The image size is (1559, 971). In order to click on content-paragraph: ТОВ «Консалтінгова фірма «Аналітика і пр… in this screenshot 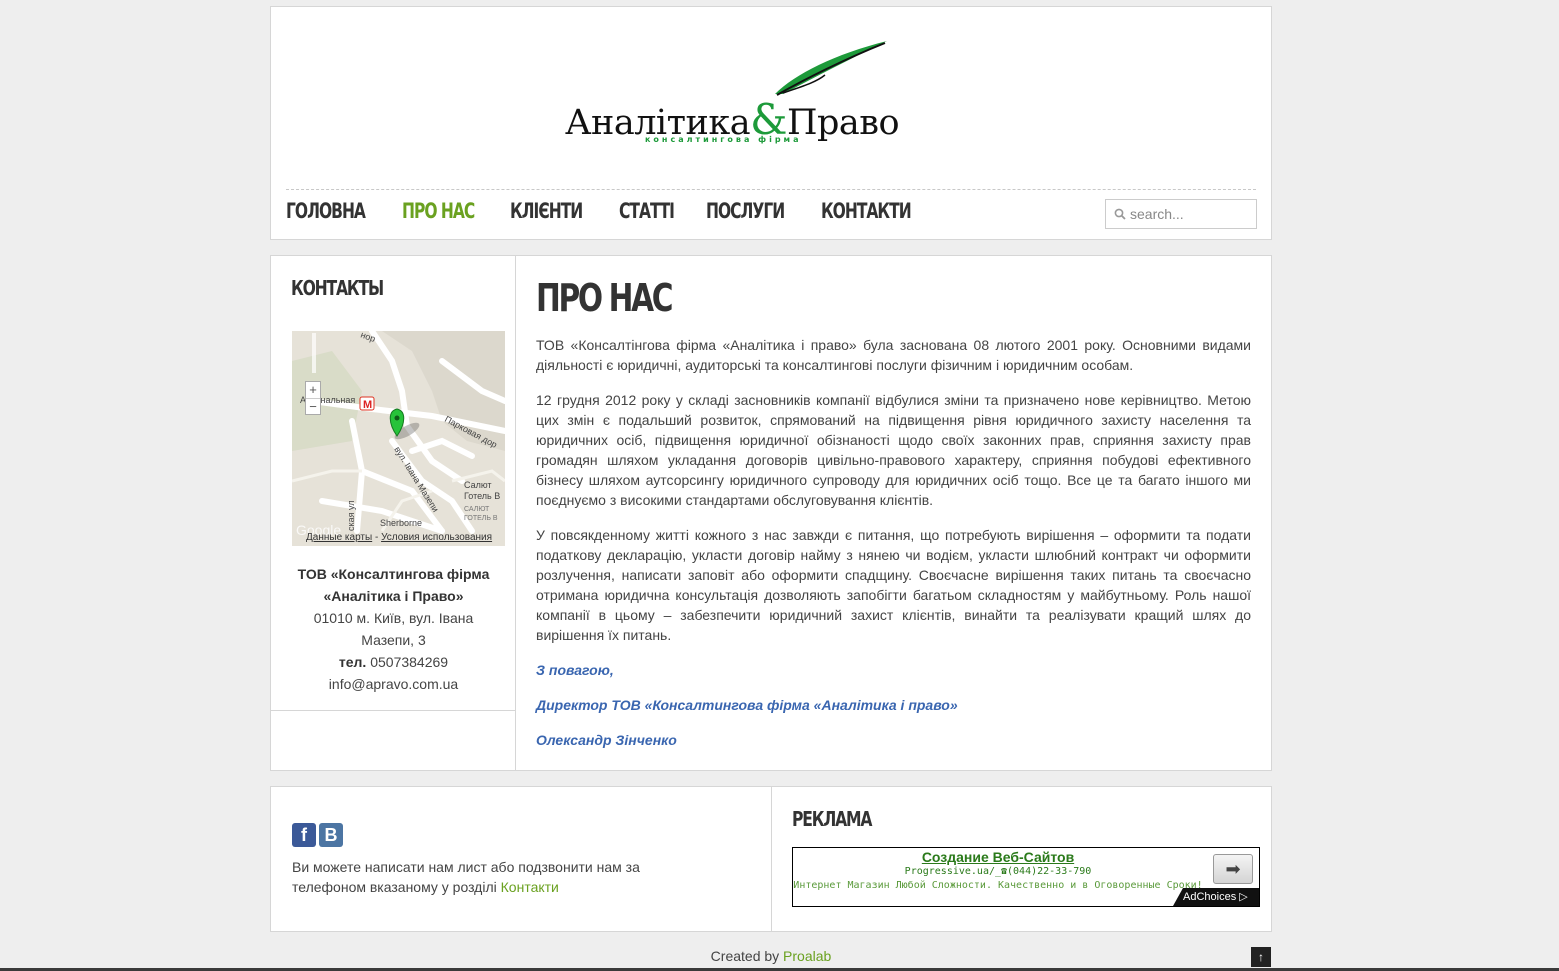, I will do `click(893, 355)`.